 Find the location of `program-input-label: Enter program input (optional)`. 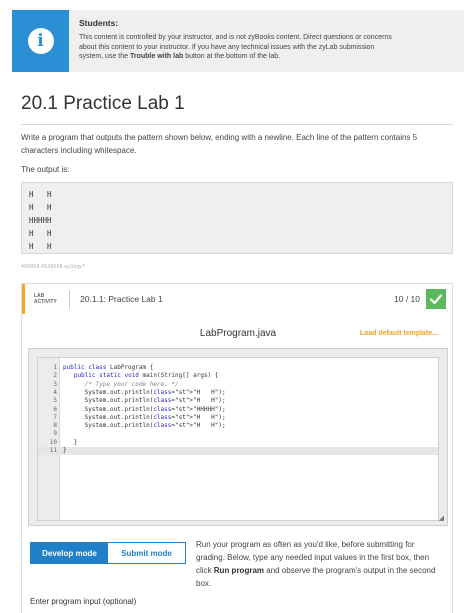

program-input-label: Enter program input (optional) is located at coordinates (83, 601).